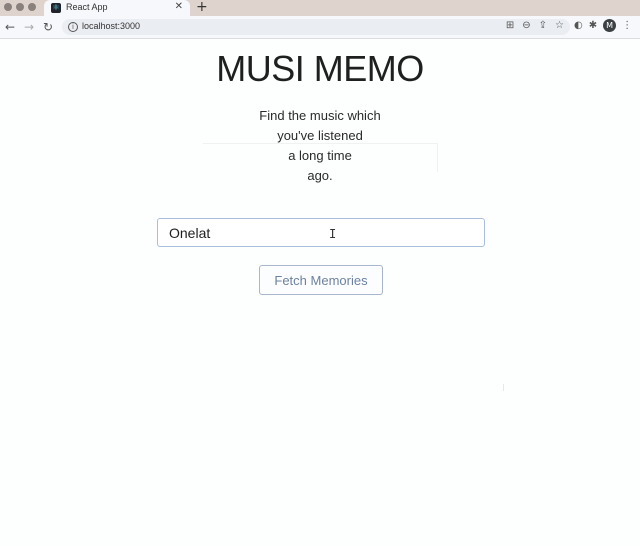  Describe the element at coordinates (610, 25) in the screenshot. I see `profile-avatar: M` at that location.